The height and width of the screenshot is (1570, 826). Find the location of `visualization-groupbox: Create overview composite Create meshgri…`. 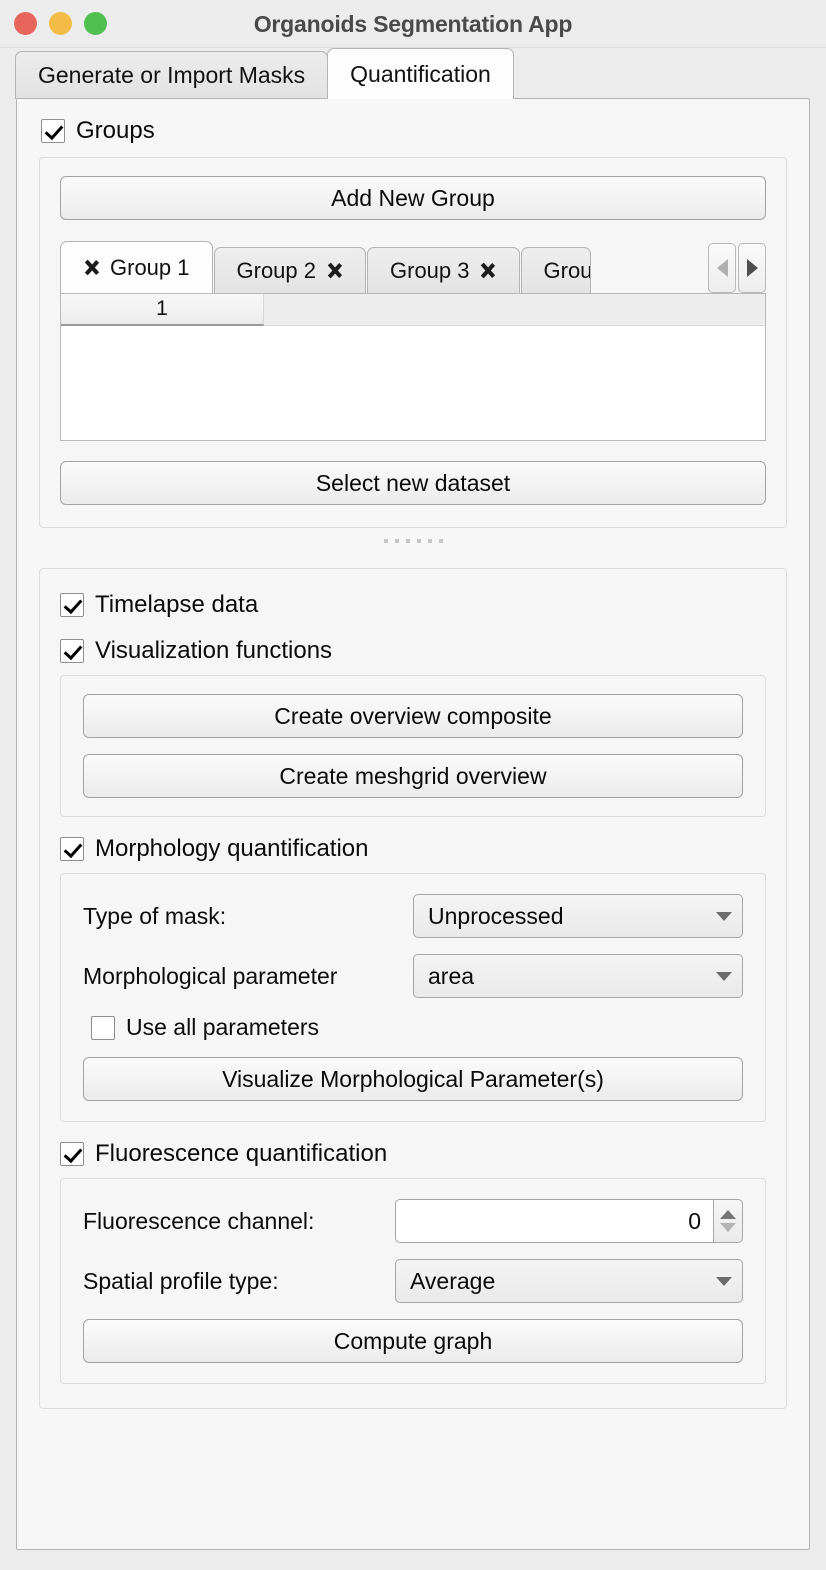

visualization-groupbox: Create overview composite Create meshgri… is located at coordinates (413, 746).